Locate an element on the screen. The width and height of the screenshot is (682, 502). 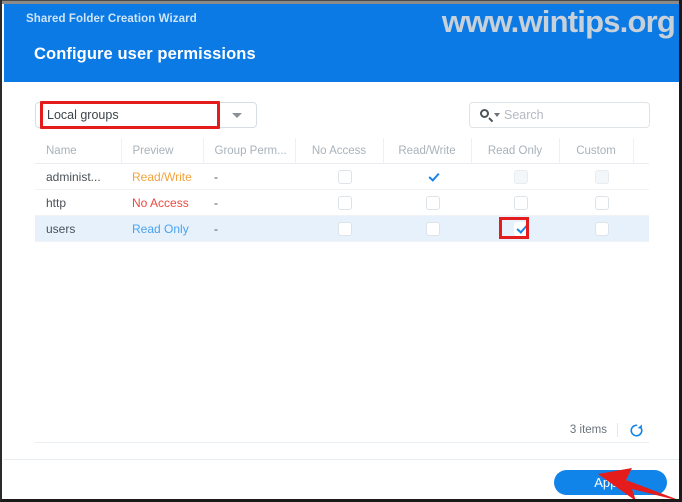
footer-divider is located at coordinates (341, 459).